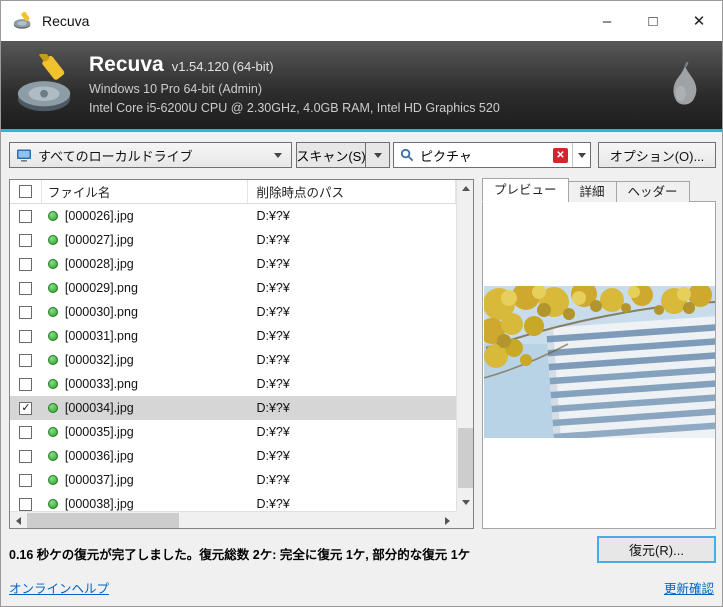 This screenshot has width=723, height=607. What do you see at coordinates (352, 191) in the screenshot?
I see `column-header-path: 削除時点のパス` at bounding box center [352, 191].